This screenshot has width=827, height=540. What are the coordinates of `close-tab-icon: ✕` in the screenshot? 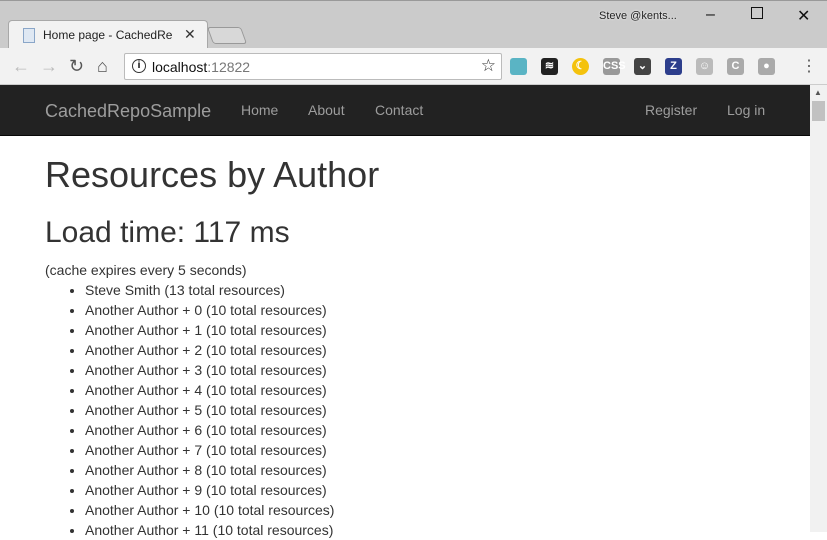 It's located at (190, 34).